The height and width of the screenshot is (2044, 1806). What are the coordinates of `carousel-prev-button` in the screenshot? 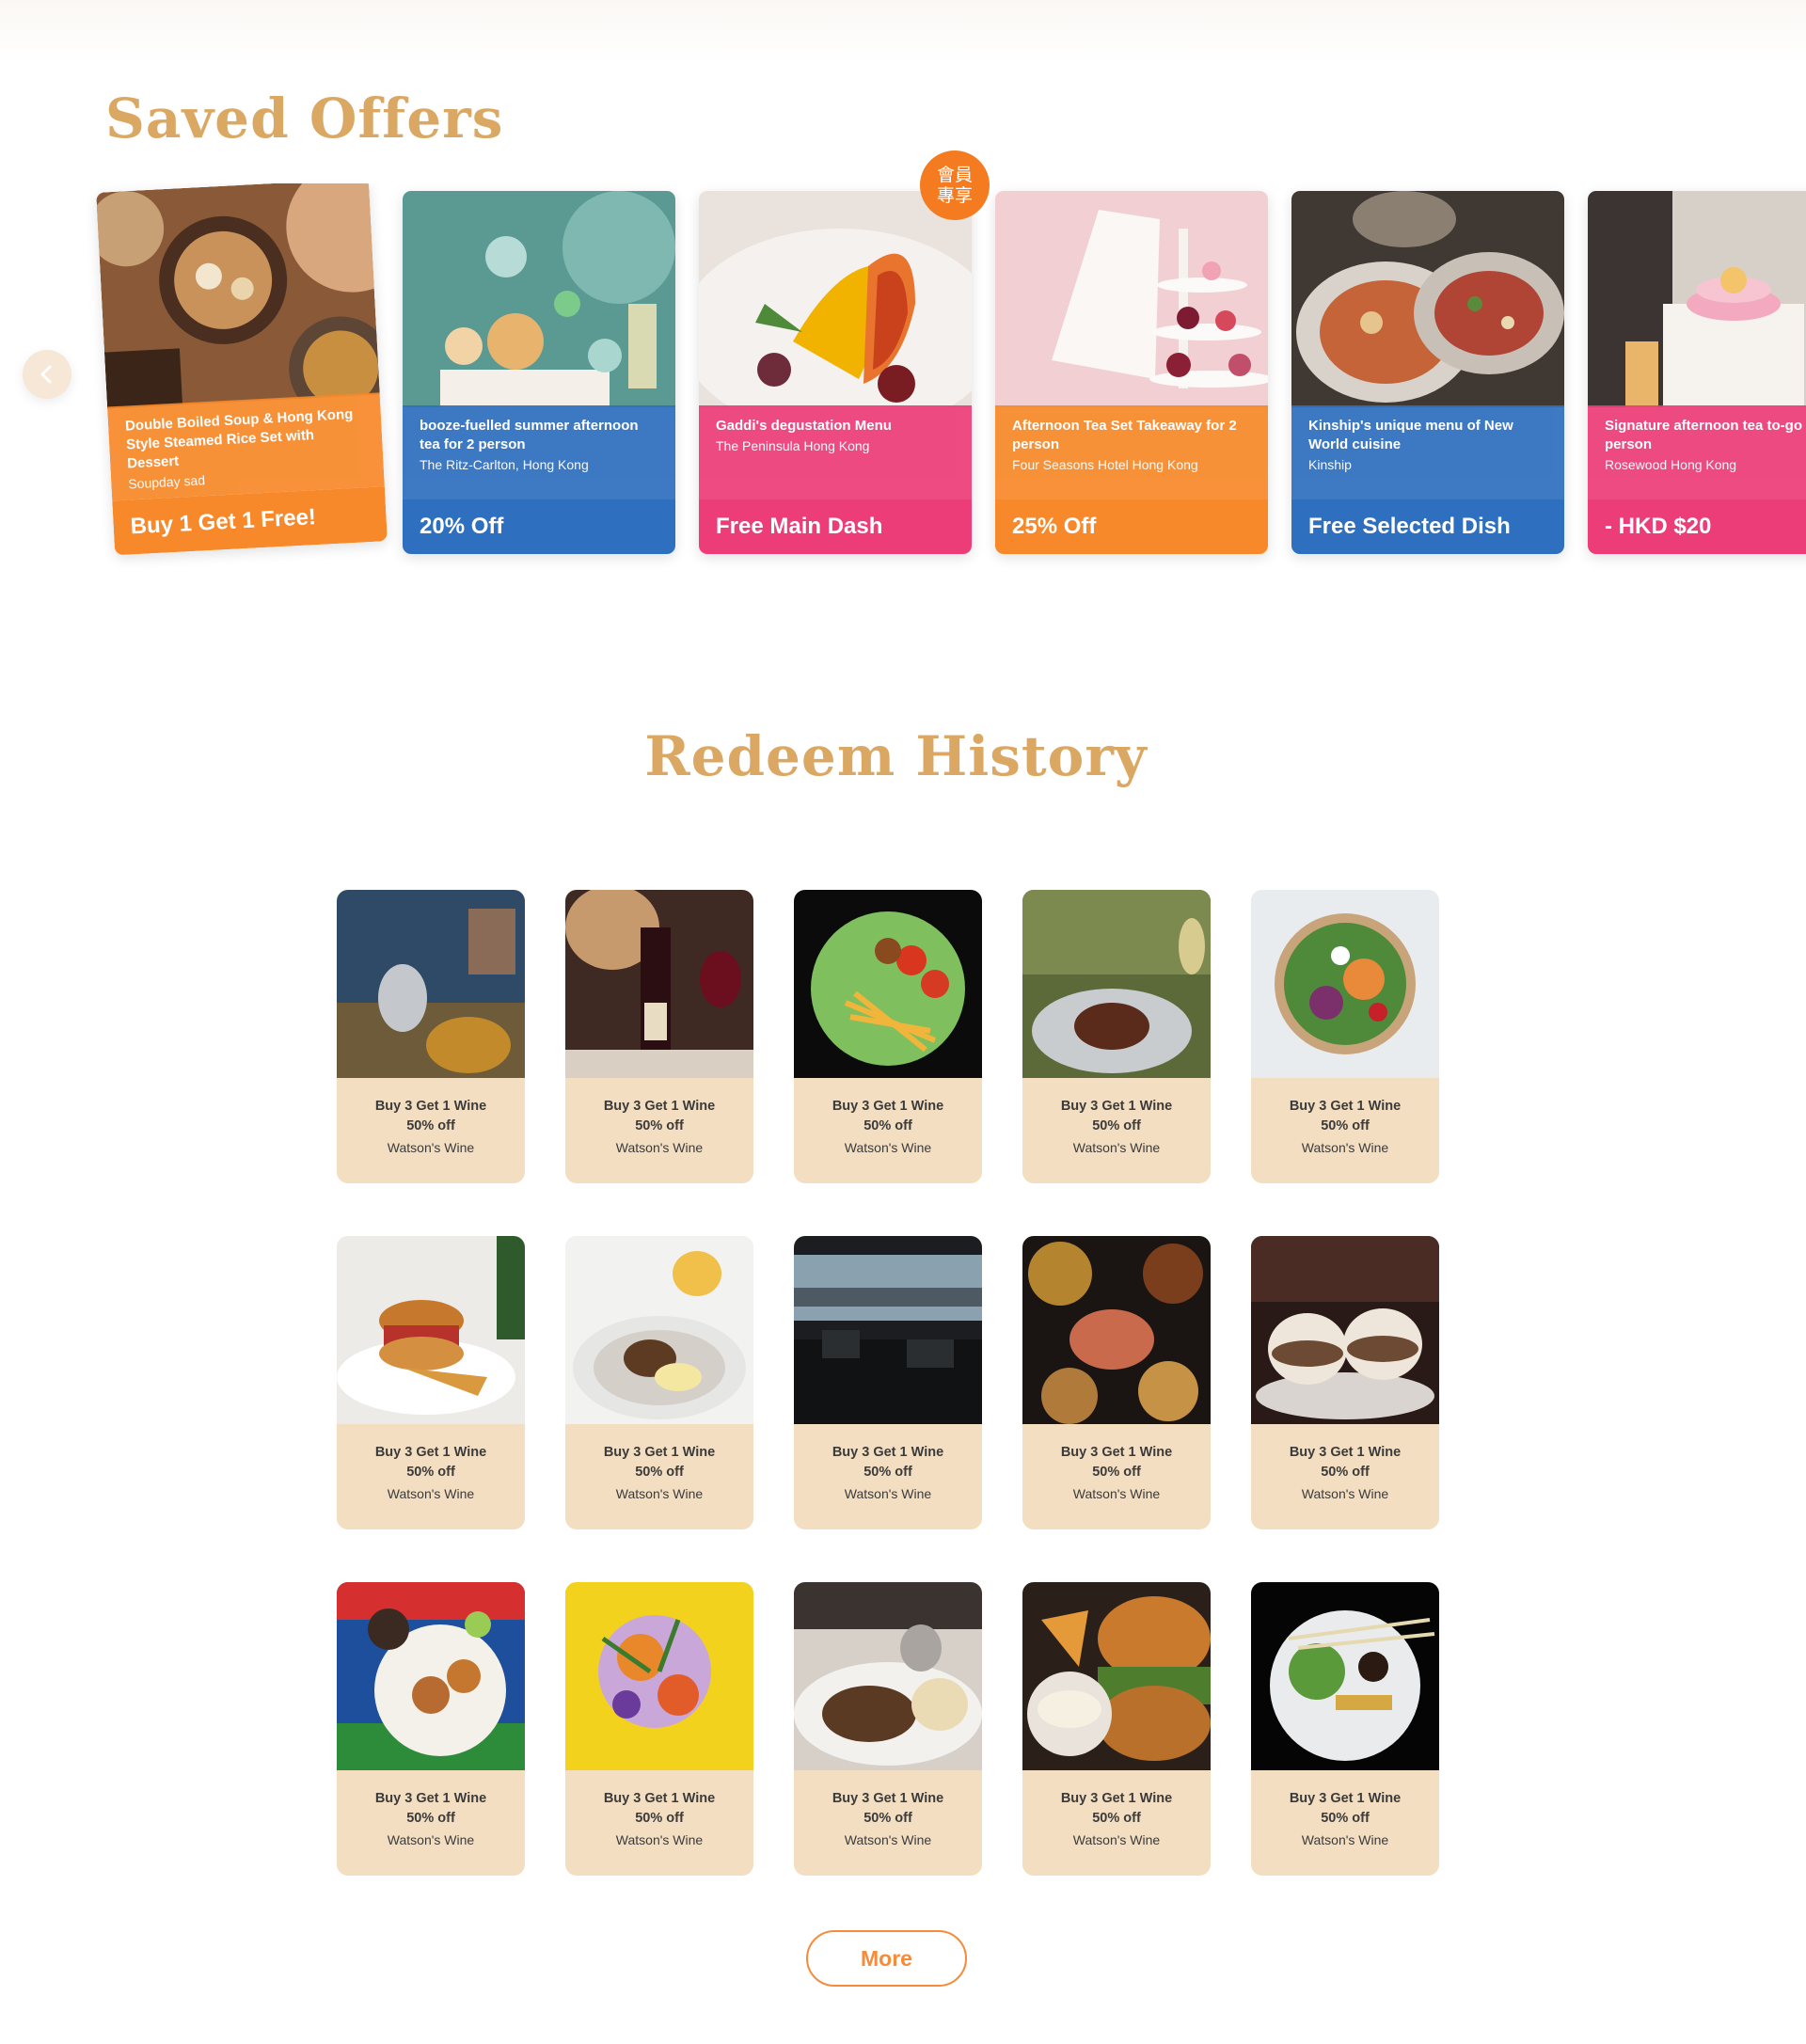 It's located at (47, 374).